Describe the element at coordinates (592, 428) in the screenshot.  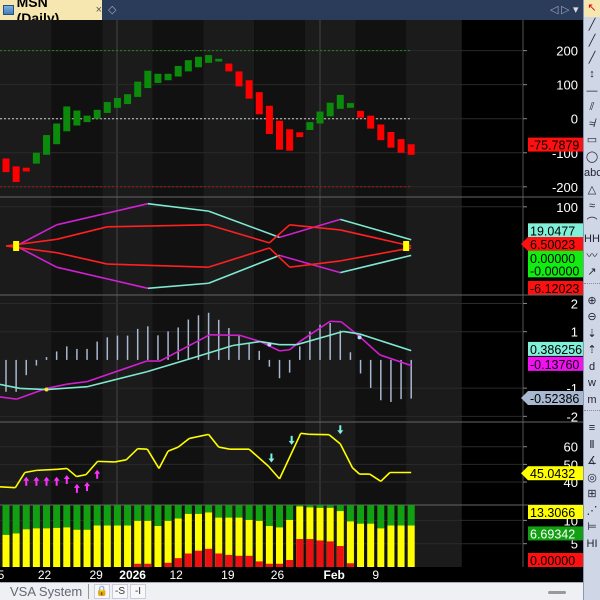
I see `tool-icon-26: ≡` at that location.